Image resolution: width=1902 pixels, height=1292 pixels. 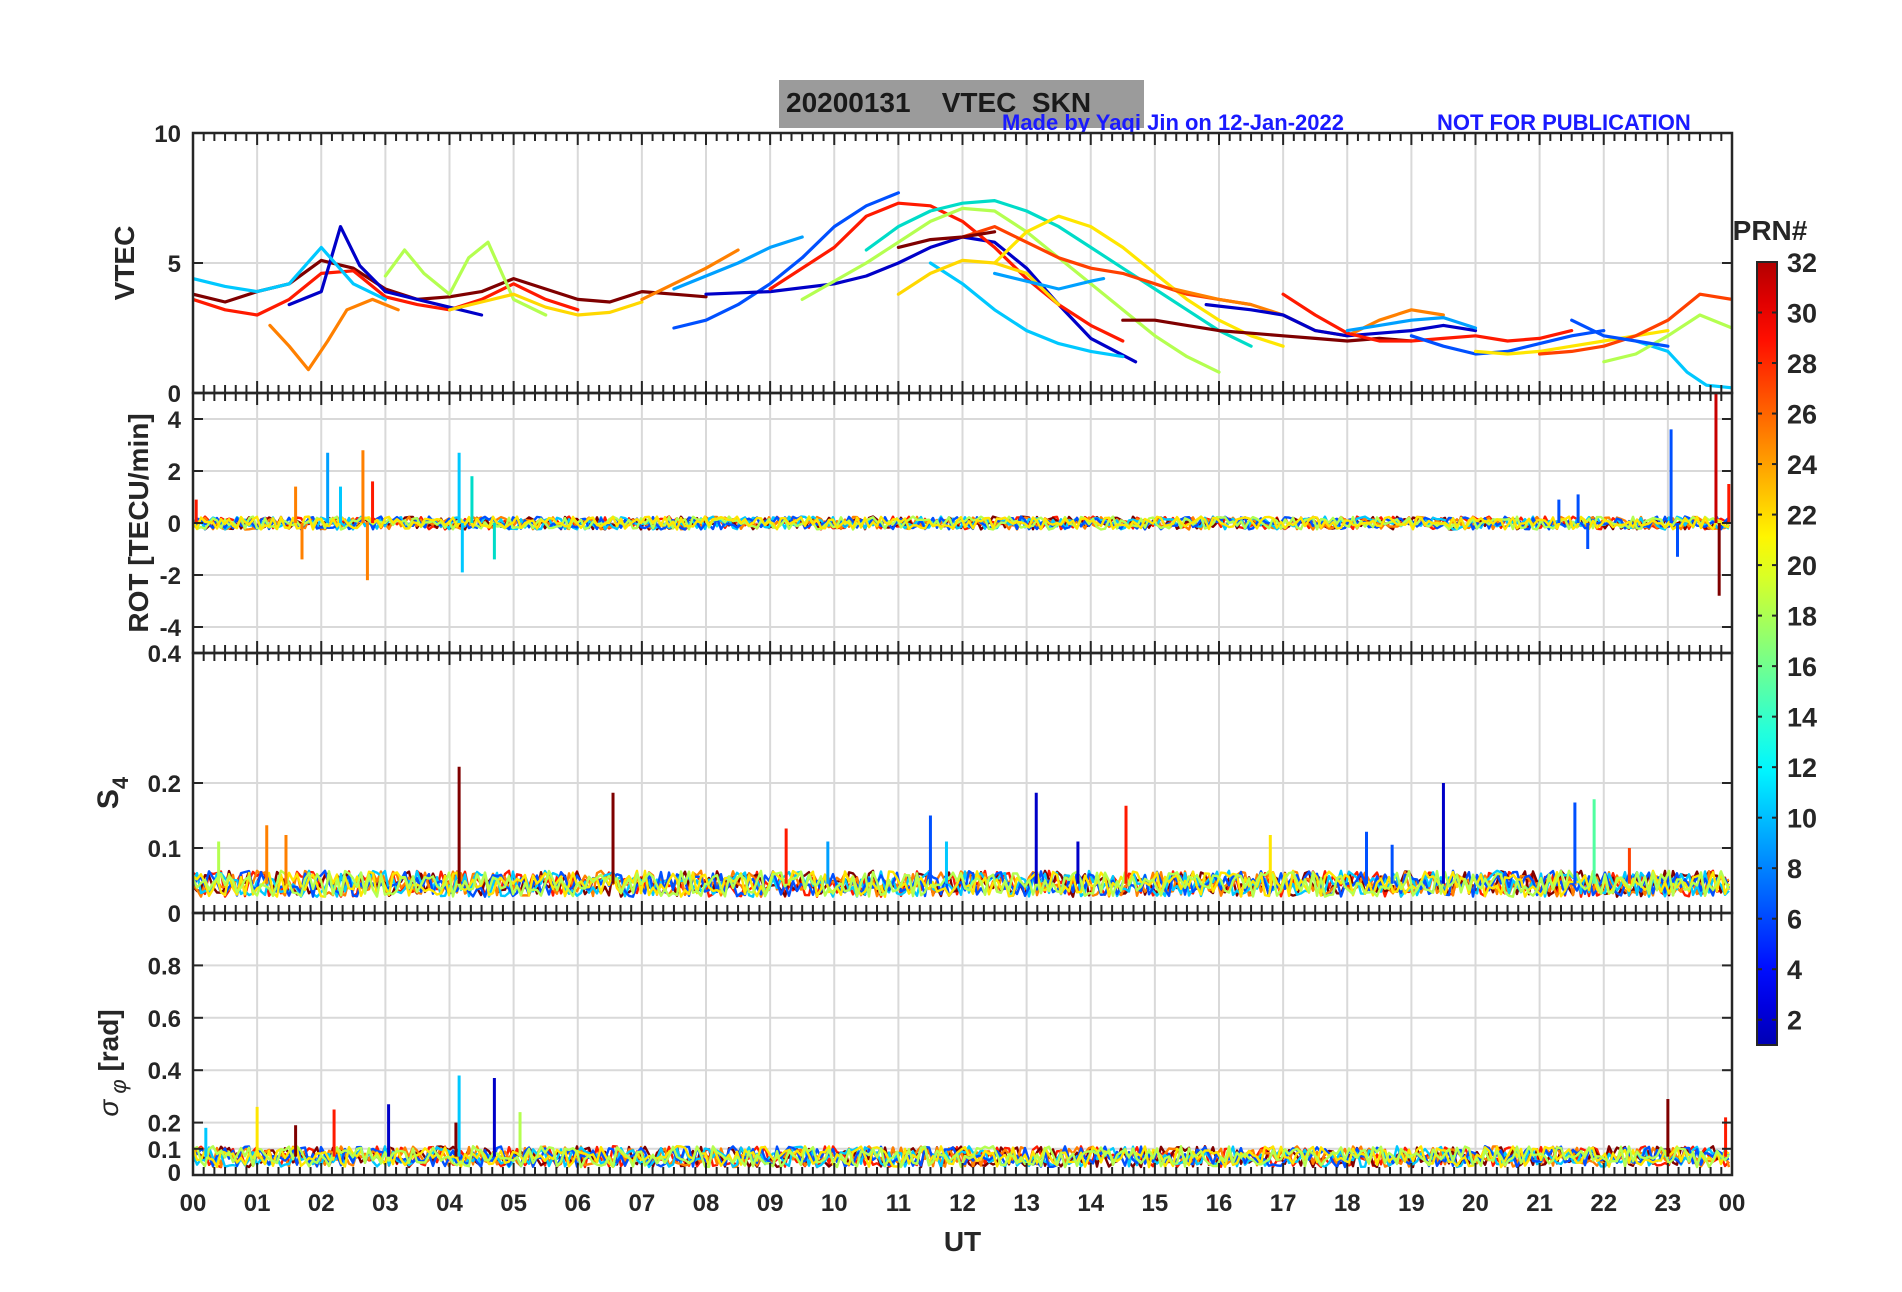 I want to click on colorbar-tick-label: 24, so click(x=1802, y=465).